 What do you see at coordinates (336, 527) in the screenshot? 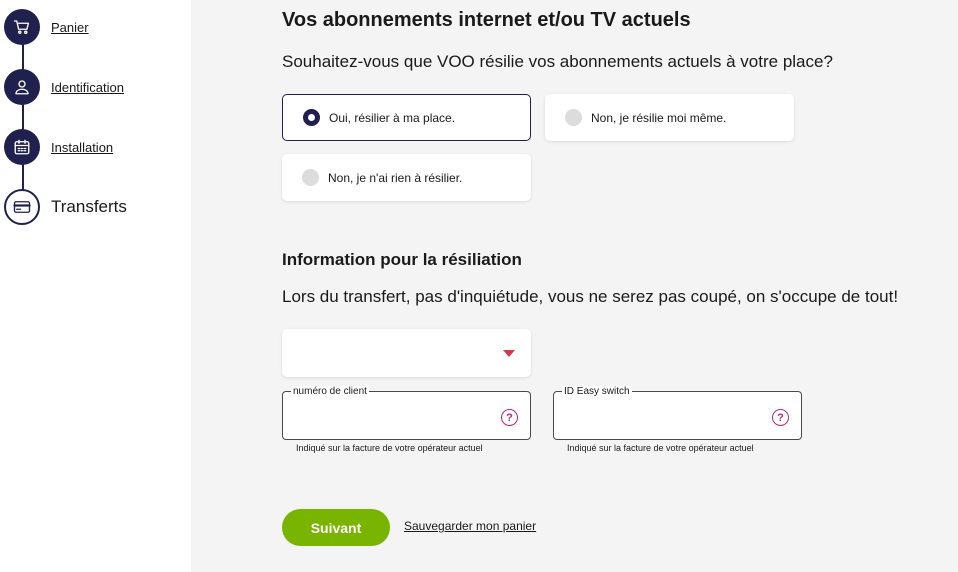
I see `next-button: Suivant` at bounding box center [336, 527].